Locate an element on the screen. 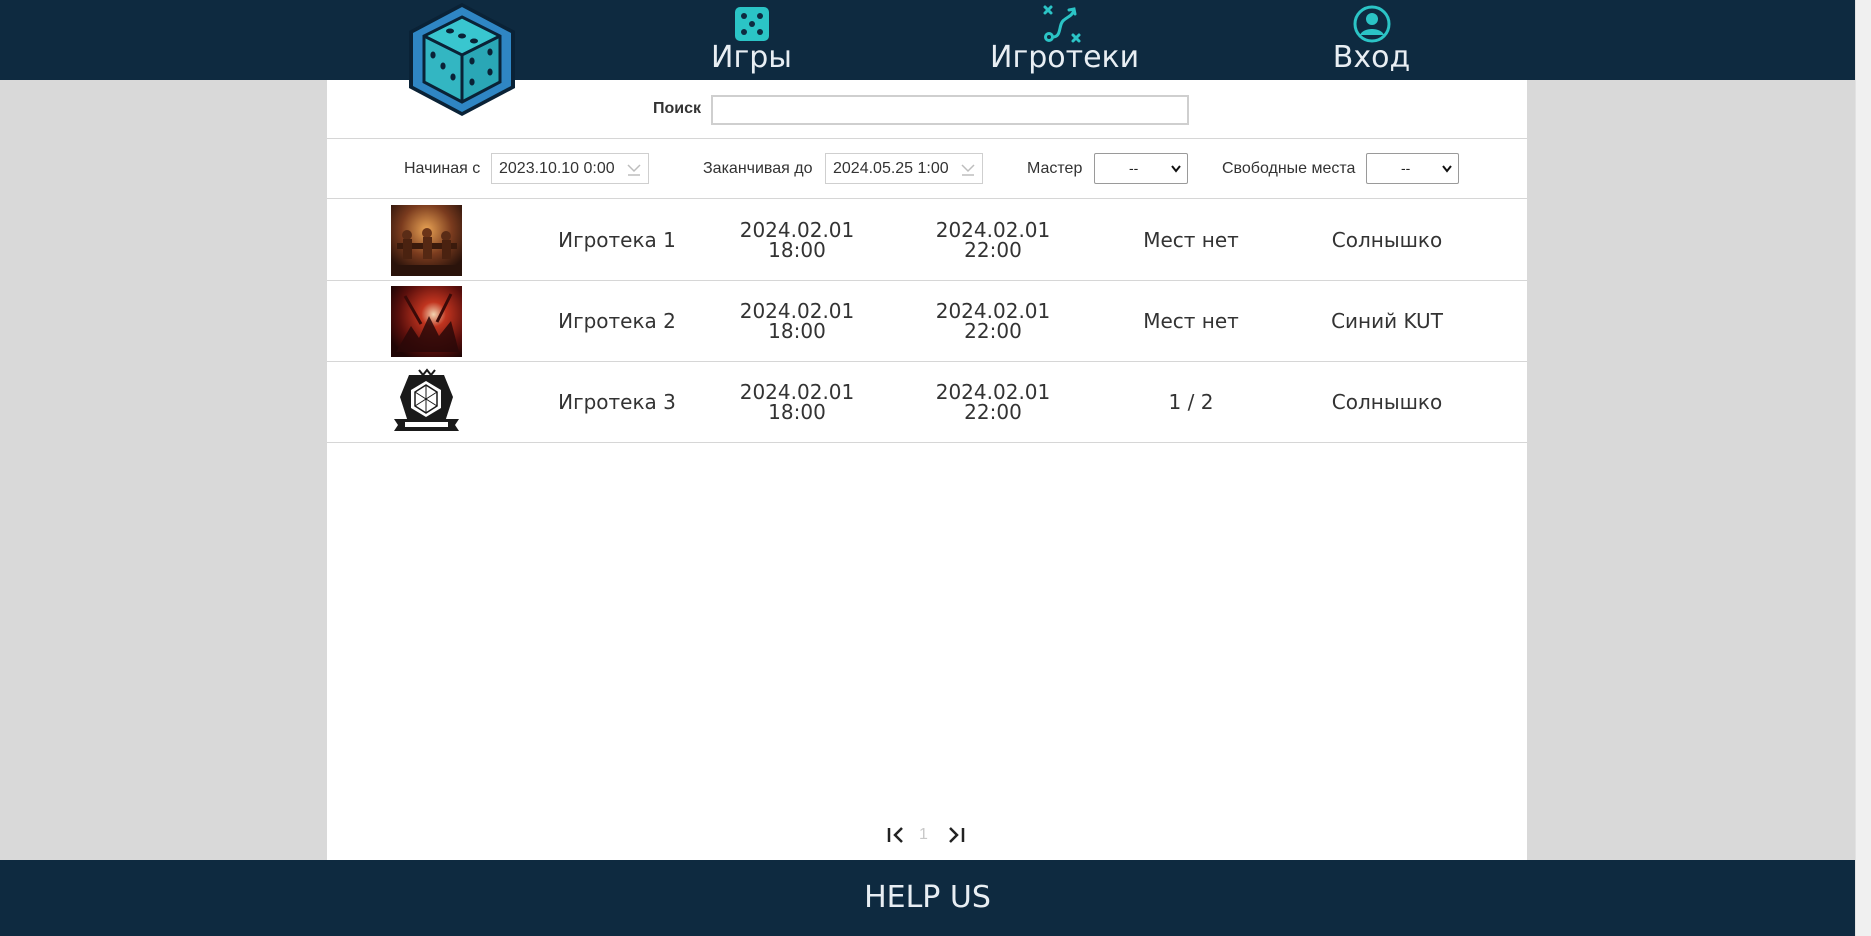  page-scrollbar is located at coordinates (1863, 468).